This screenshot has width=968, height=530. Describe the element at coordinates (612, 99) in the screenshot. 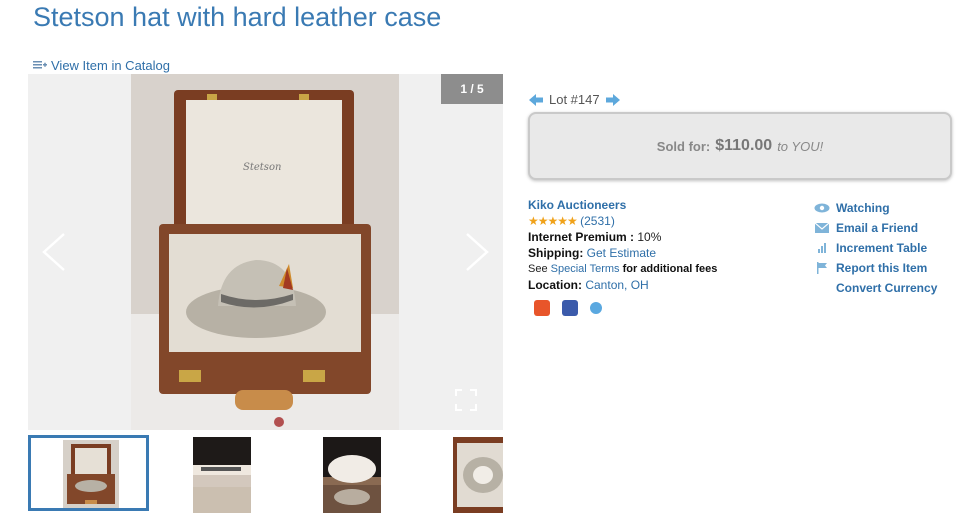

I see `next-lot-arrow-icon` at that location.